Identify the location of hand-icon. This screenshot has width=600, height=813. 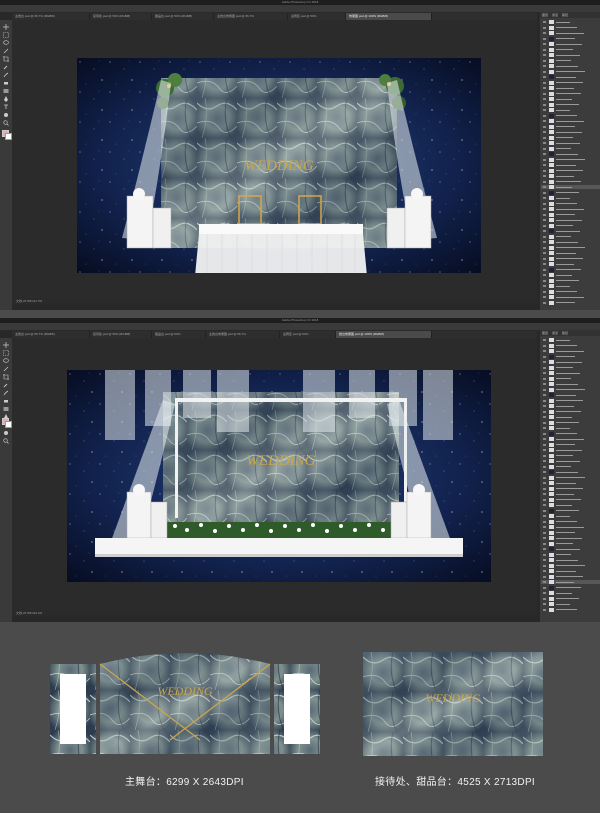
(6, 433).